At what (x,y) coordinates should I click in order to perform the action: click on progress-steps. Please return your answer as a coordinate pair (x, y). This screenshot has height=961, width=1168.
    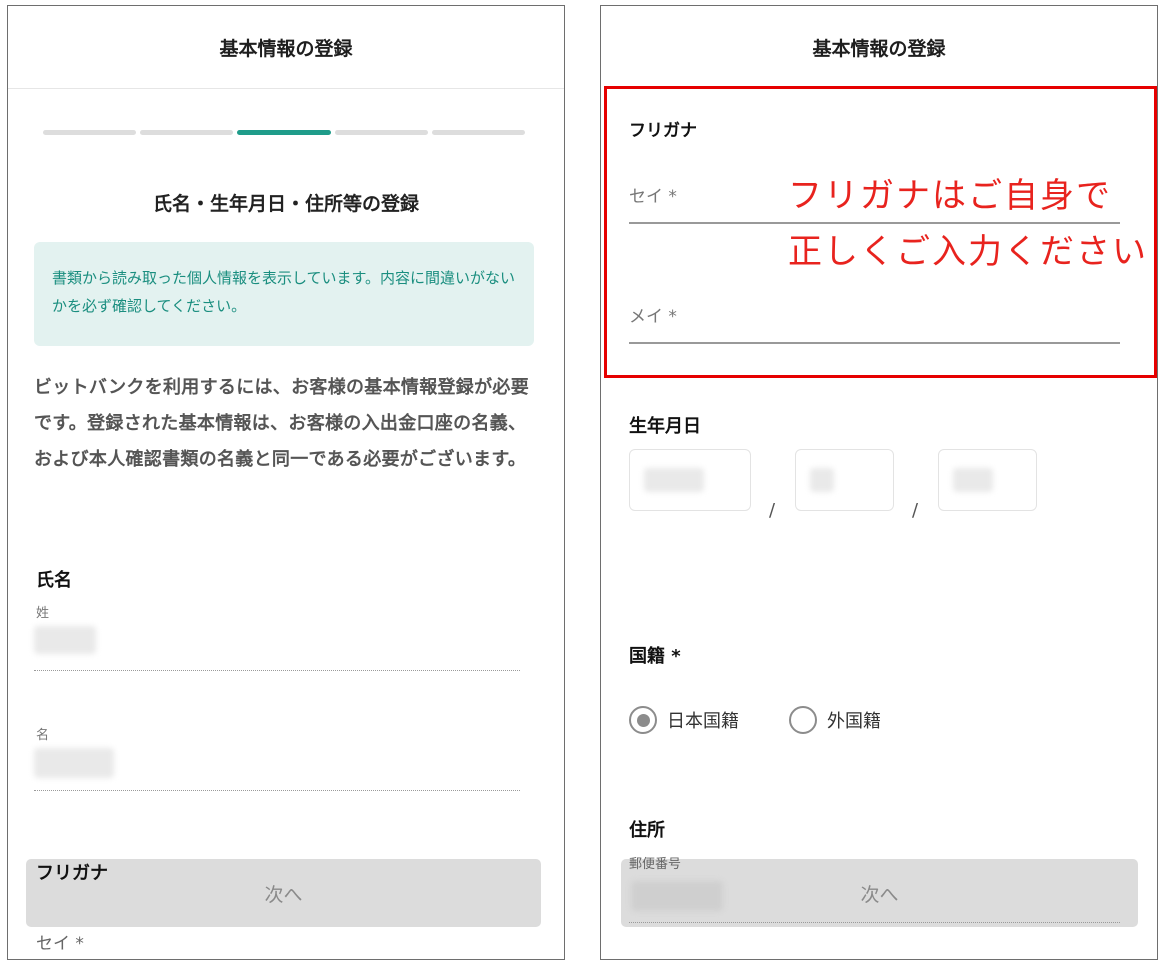
    Looking at the image, I should click on (284, 133).